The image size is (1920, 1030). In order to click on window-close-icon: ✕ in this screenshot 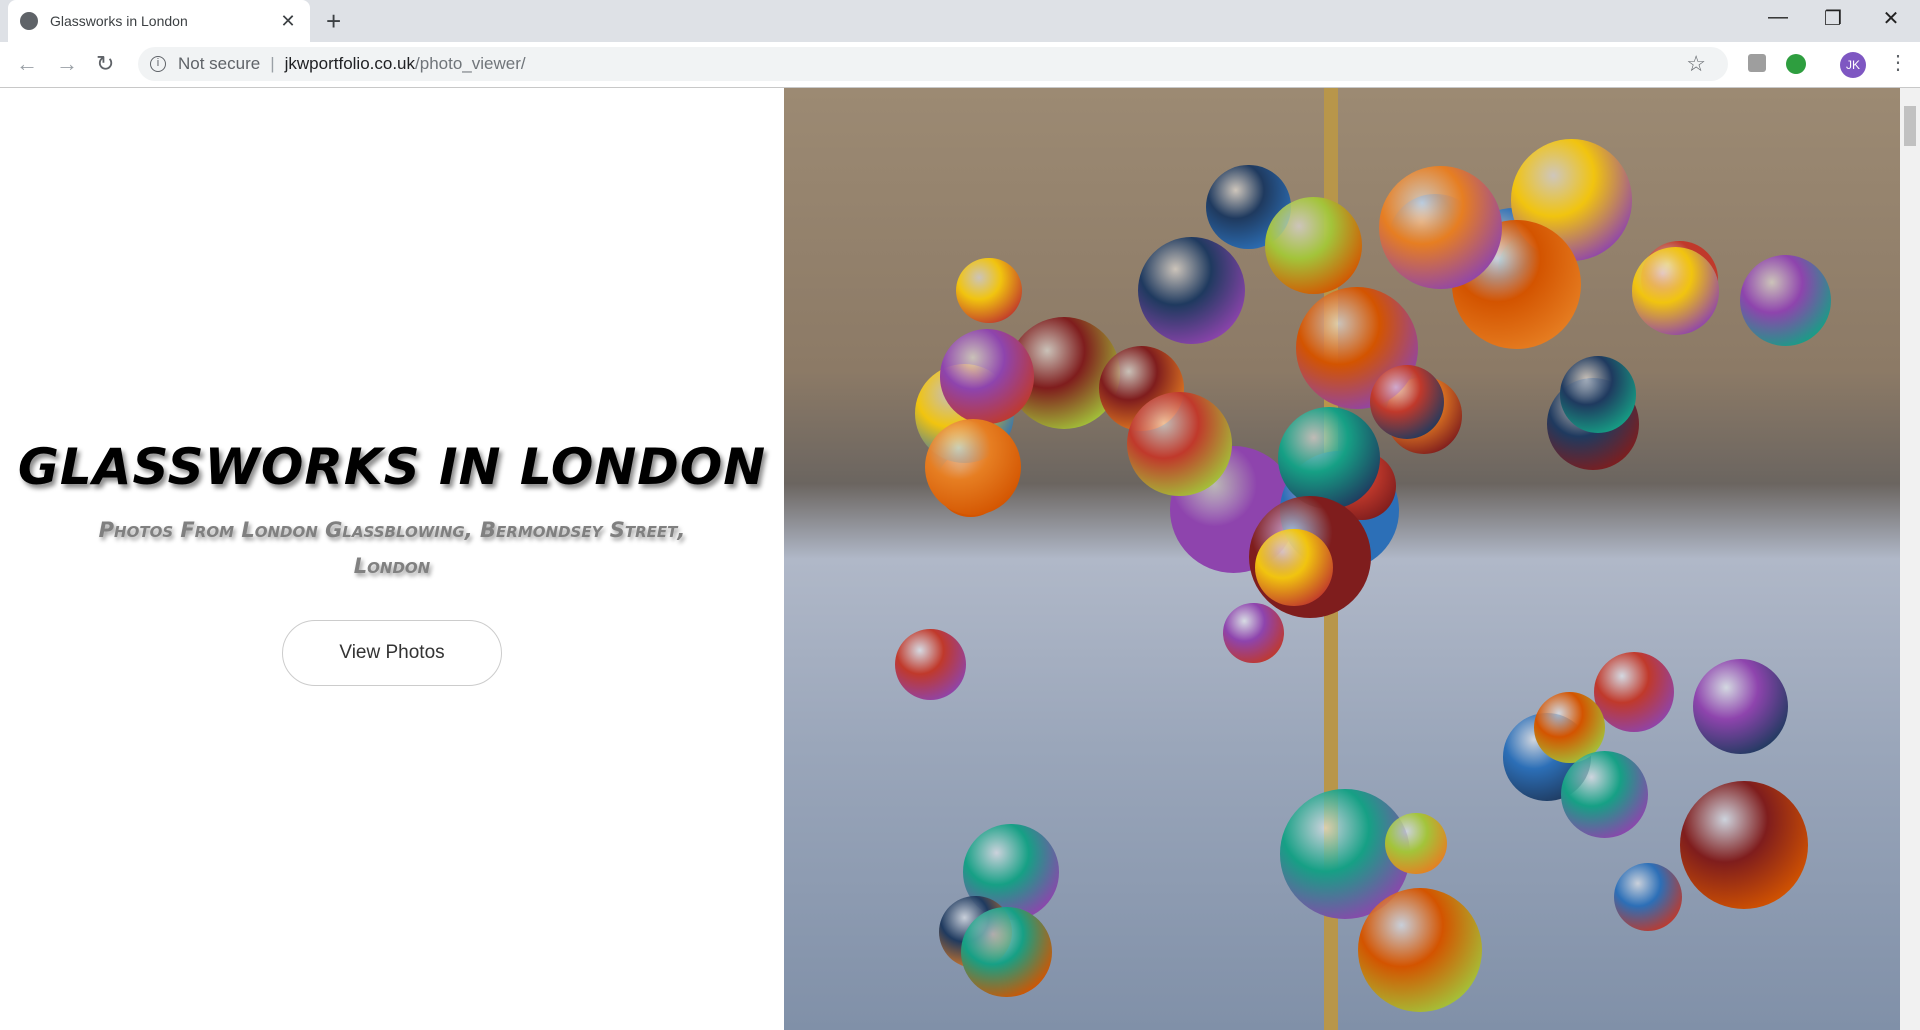, I will do `click(1891, 18)`.